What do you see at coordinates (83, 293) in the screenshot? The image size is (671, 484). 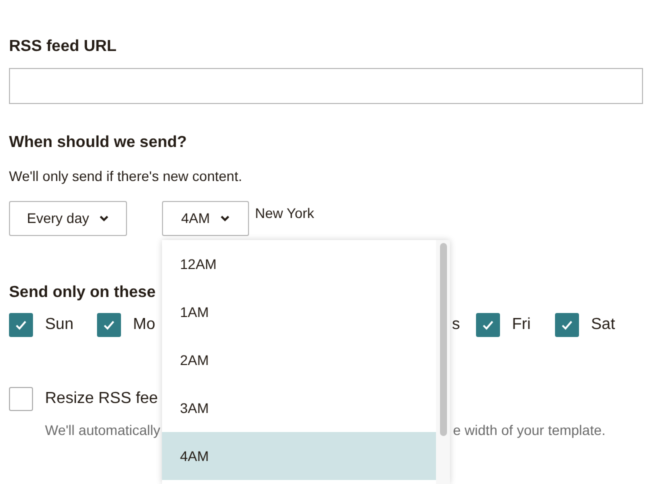 I see `section-heading: Send only on these` at bounding box center [83, 293].